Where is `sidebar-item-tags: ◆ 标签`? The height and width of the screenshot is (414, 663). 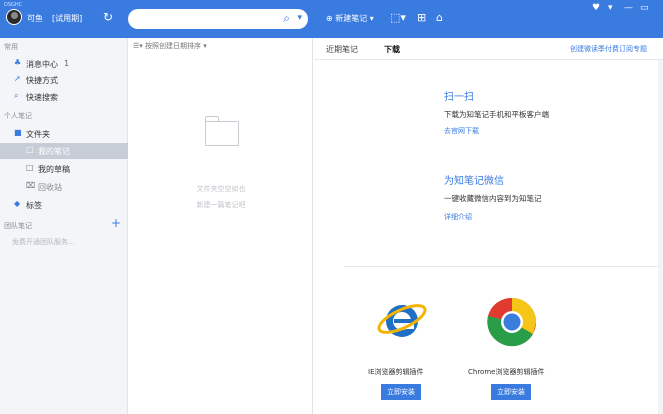 sidebar-item-tags: ◆ 标签 is located at coordinates (64, 205).